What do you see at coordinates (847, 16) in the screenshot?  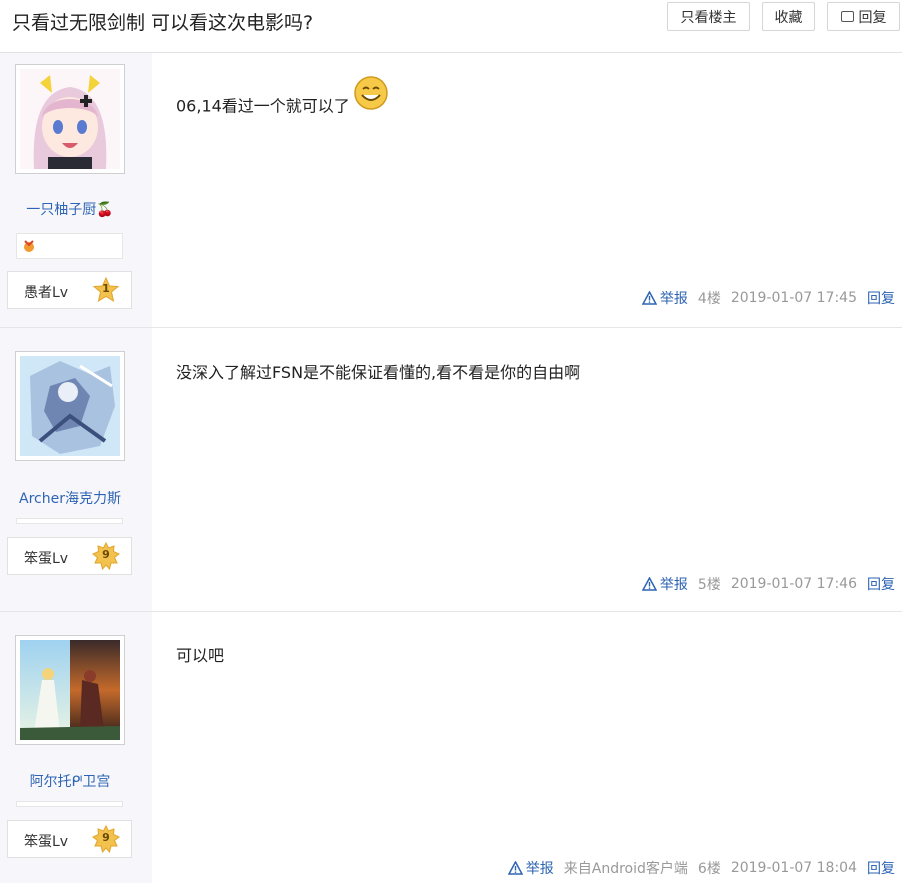 I see `reply-icon` at bounding box center [847, 16].